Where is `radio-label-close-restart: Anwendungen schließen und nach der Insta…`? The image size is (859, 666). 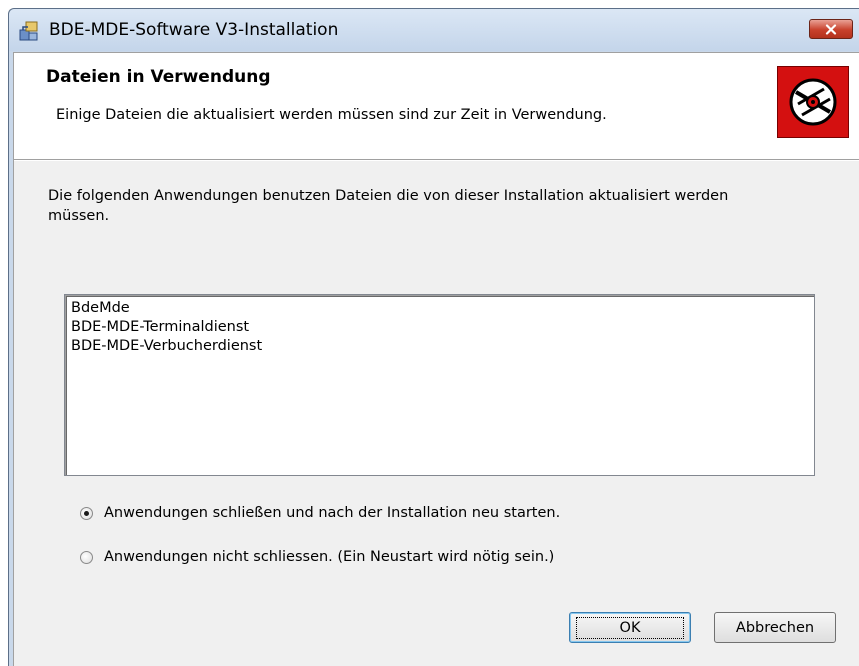
radio-label-close-restart: Anwendungen schließen und nach der Insta… is located at coordinates (332, 513).